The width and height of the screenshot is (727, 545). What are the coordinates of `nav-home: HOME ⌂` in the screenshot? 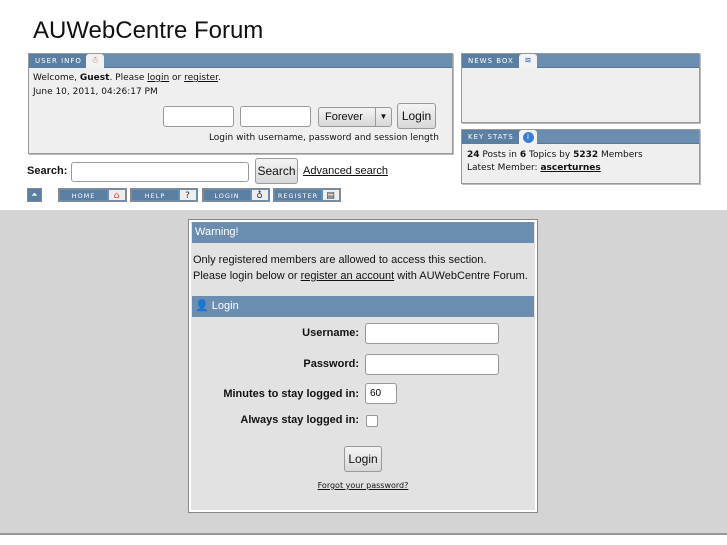 It's located at (92, 195).